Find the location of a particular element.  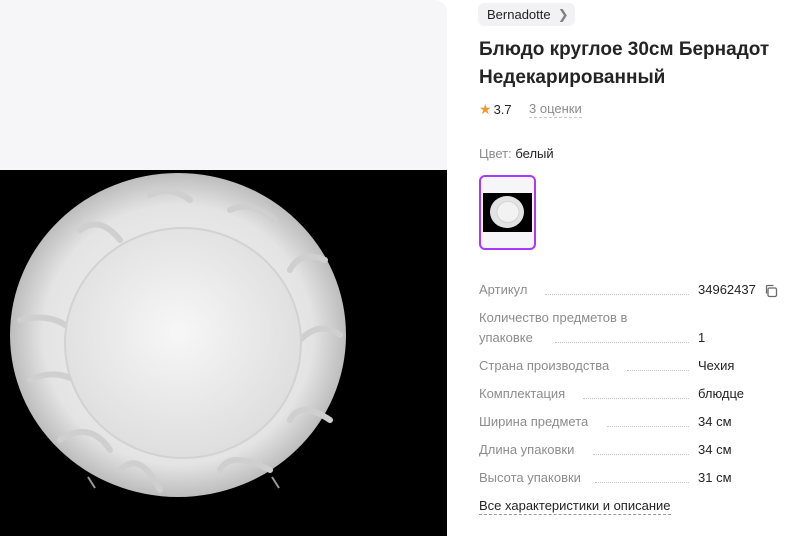

chevron-right-icon: ❯ is located at coordinates (563, 14).